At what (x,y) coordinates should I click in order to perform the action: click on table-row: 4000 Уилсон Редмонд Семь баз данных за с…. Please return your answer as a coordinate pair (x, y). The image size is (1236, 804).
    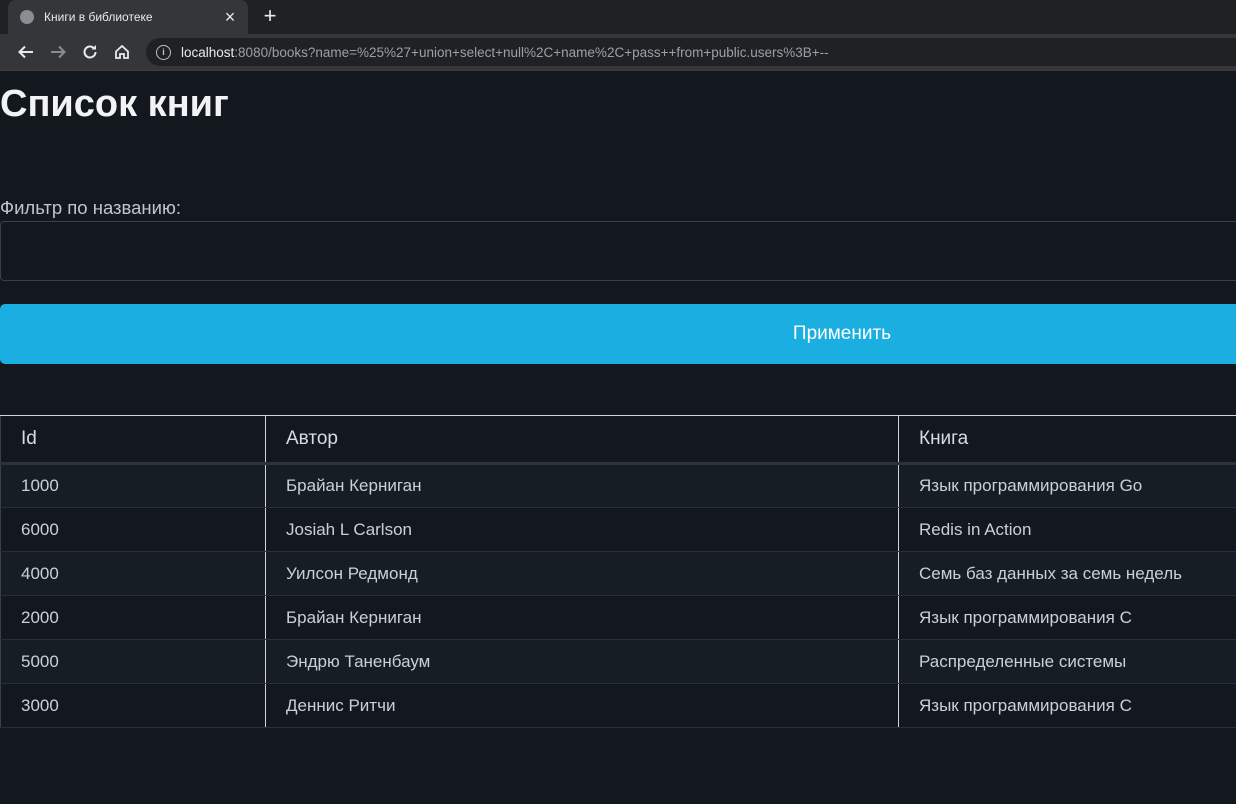
    Looking at the image, I should click on (618, 573).